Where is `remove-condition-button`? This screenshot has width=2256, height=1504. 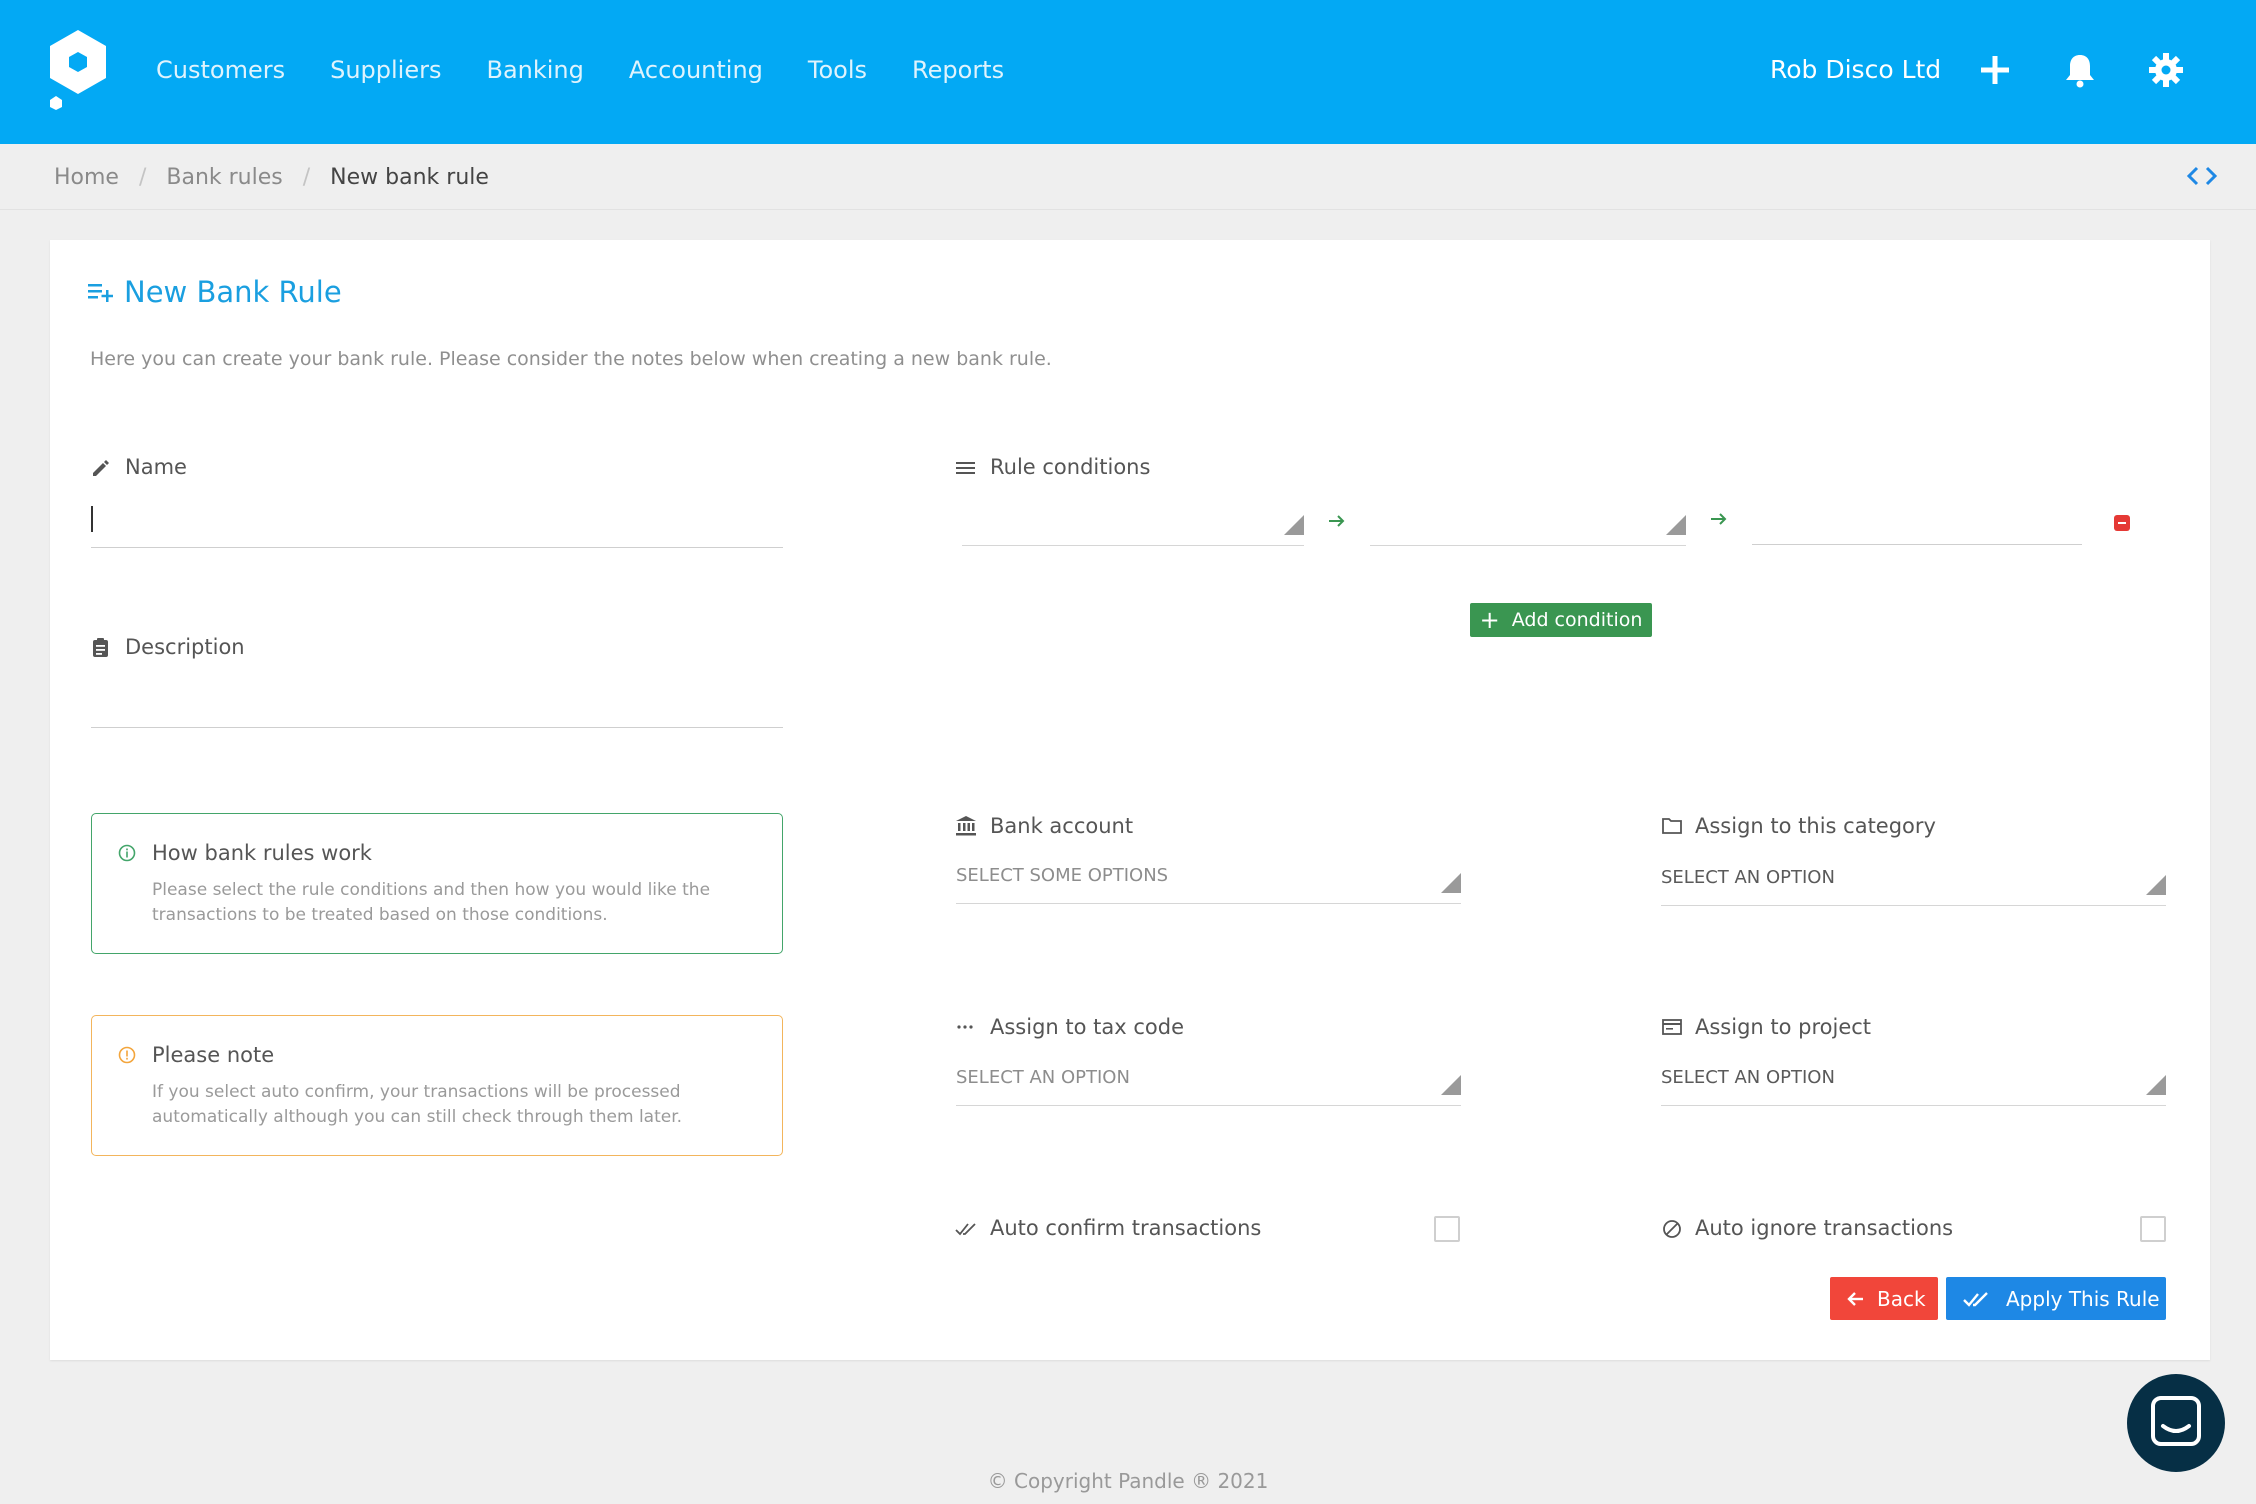
remove-condition-button is located at coordinates (2122, 523).